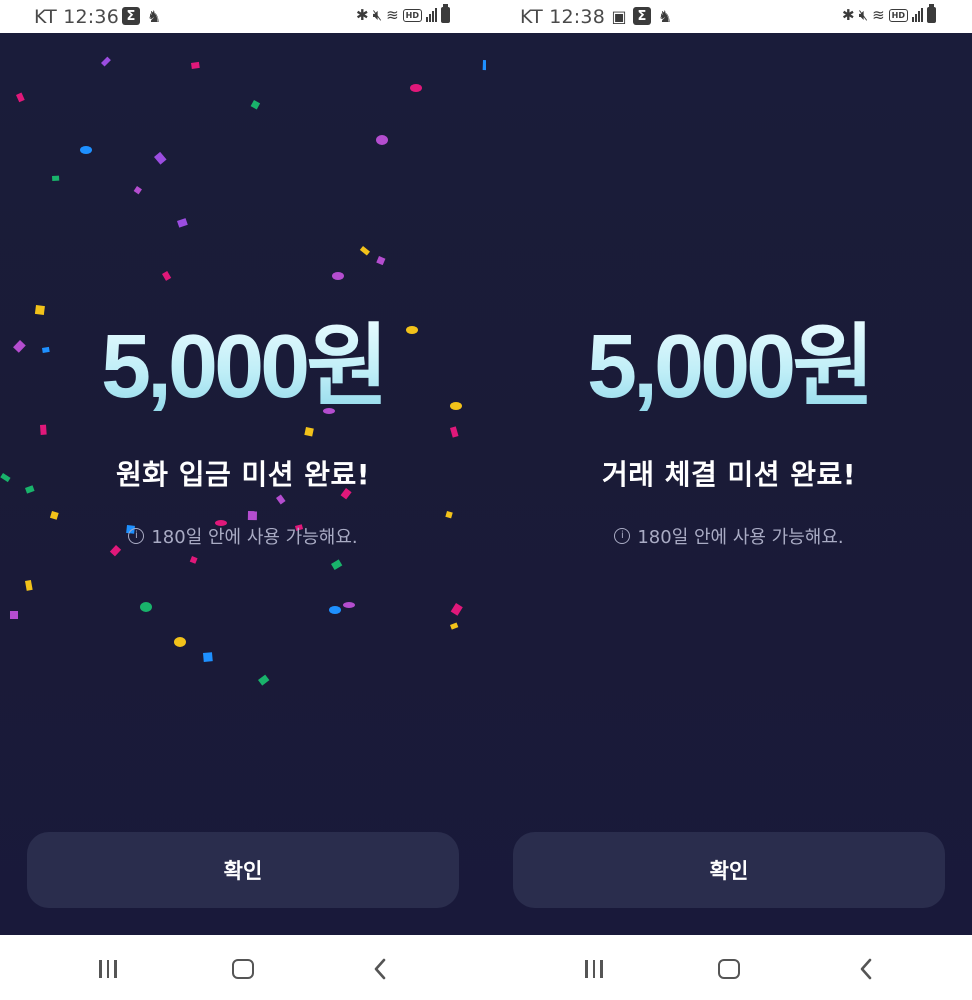 This screenshot has height=1000, width=972. What do you see at coordinates (562, 17) in the screenshot?
I see `status-time: KT 12:38` at bounding box center [562, 17].